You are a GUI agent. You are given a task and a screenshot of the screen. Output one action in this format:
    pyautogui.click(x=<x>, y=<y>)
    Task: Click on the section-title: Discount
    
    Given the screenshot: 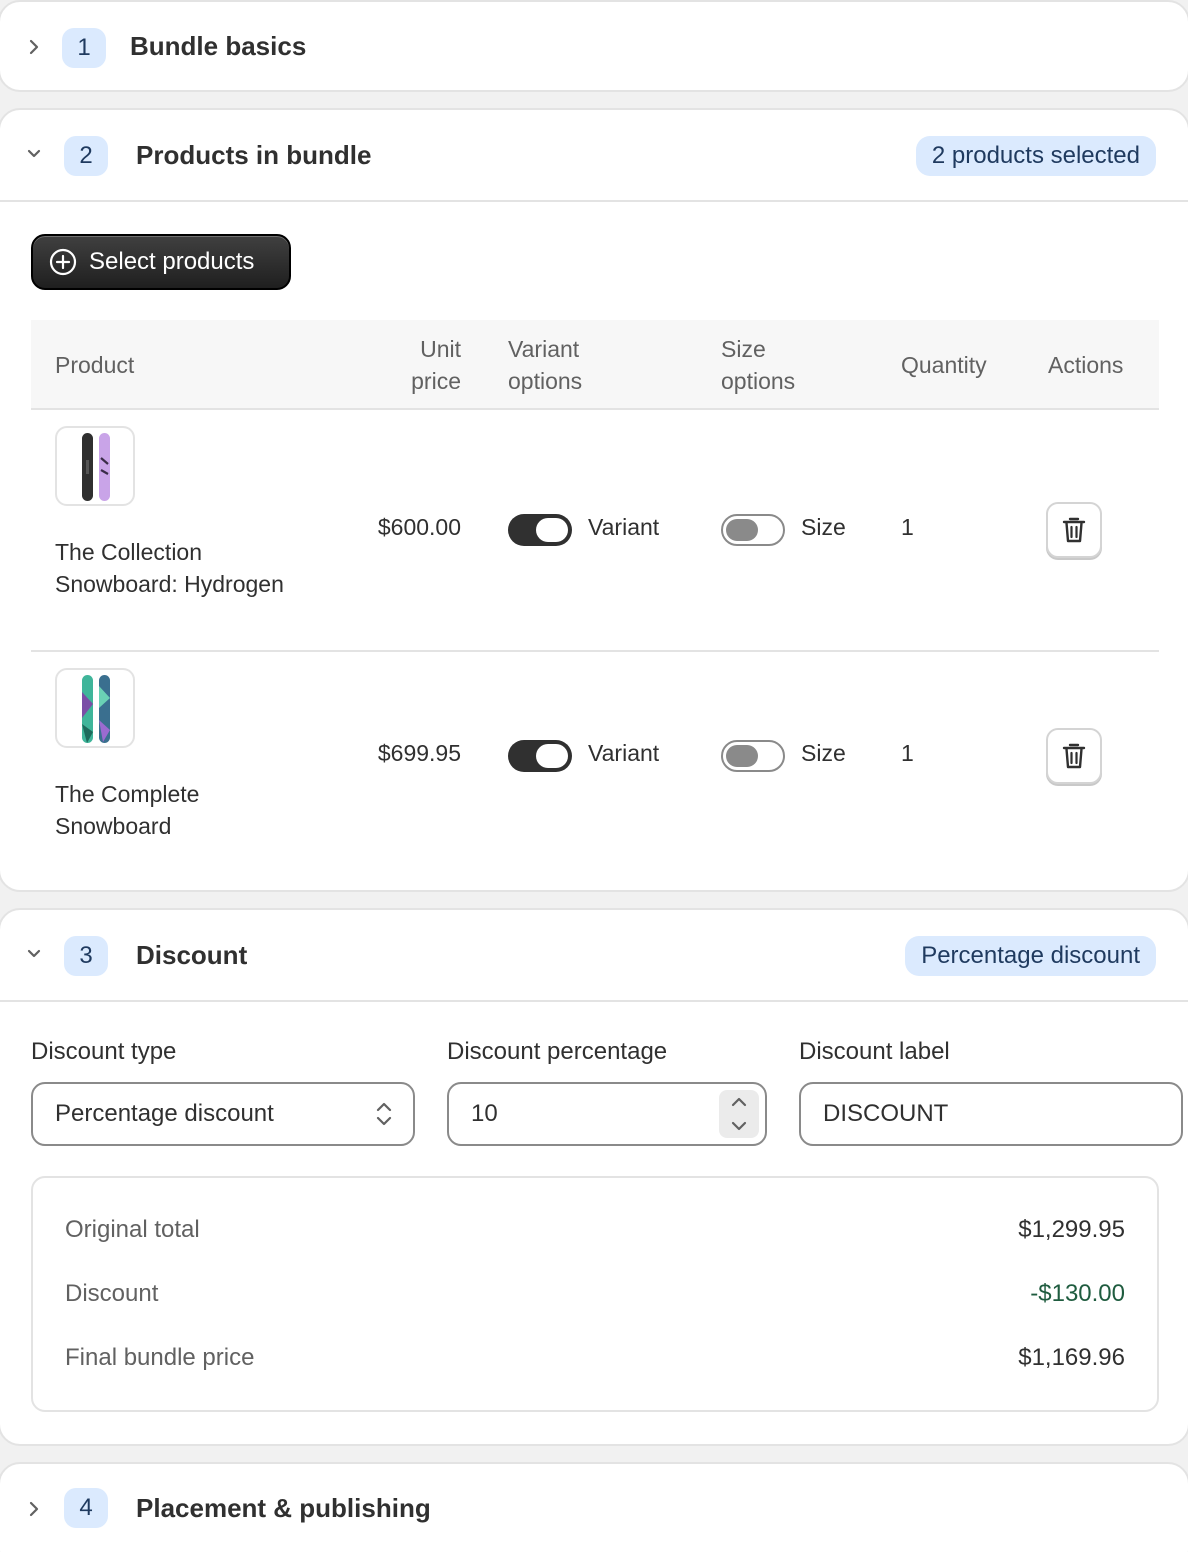 What is the action you would take?
    pyautogui.click(x=192, y=954)
    